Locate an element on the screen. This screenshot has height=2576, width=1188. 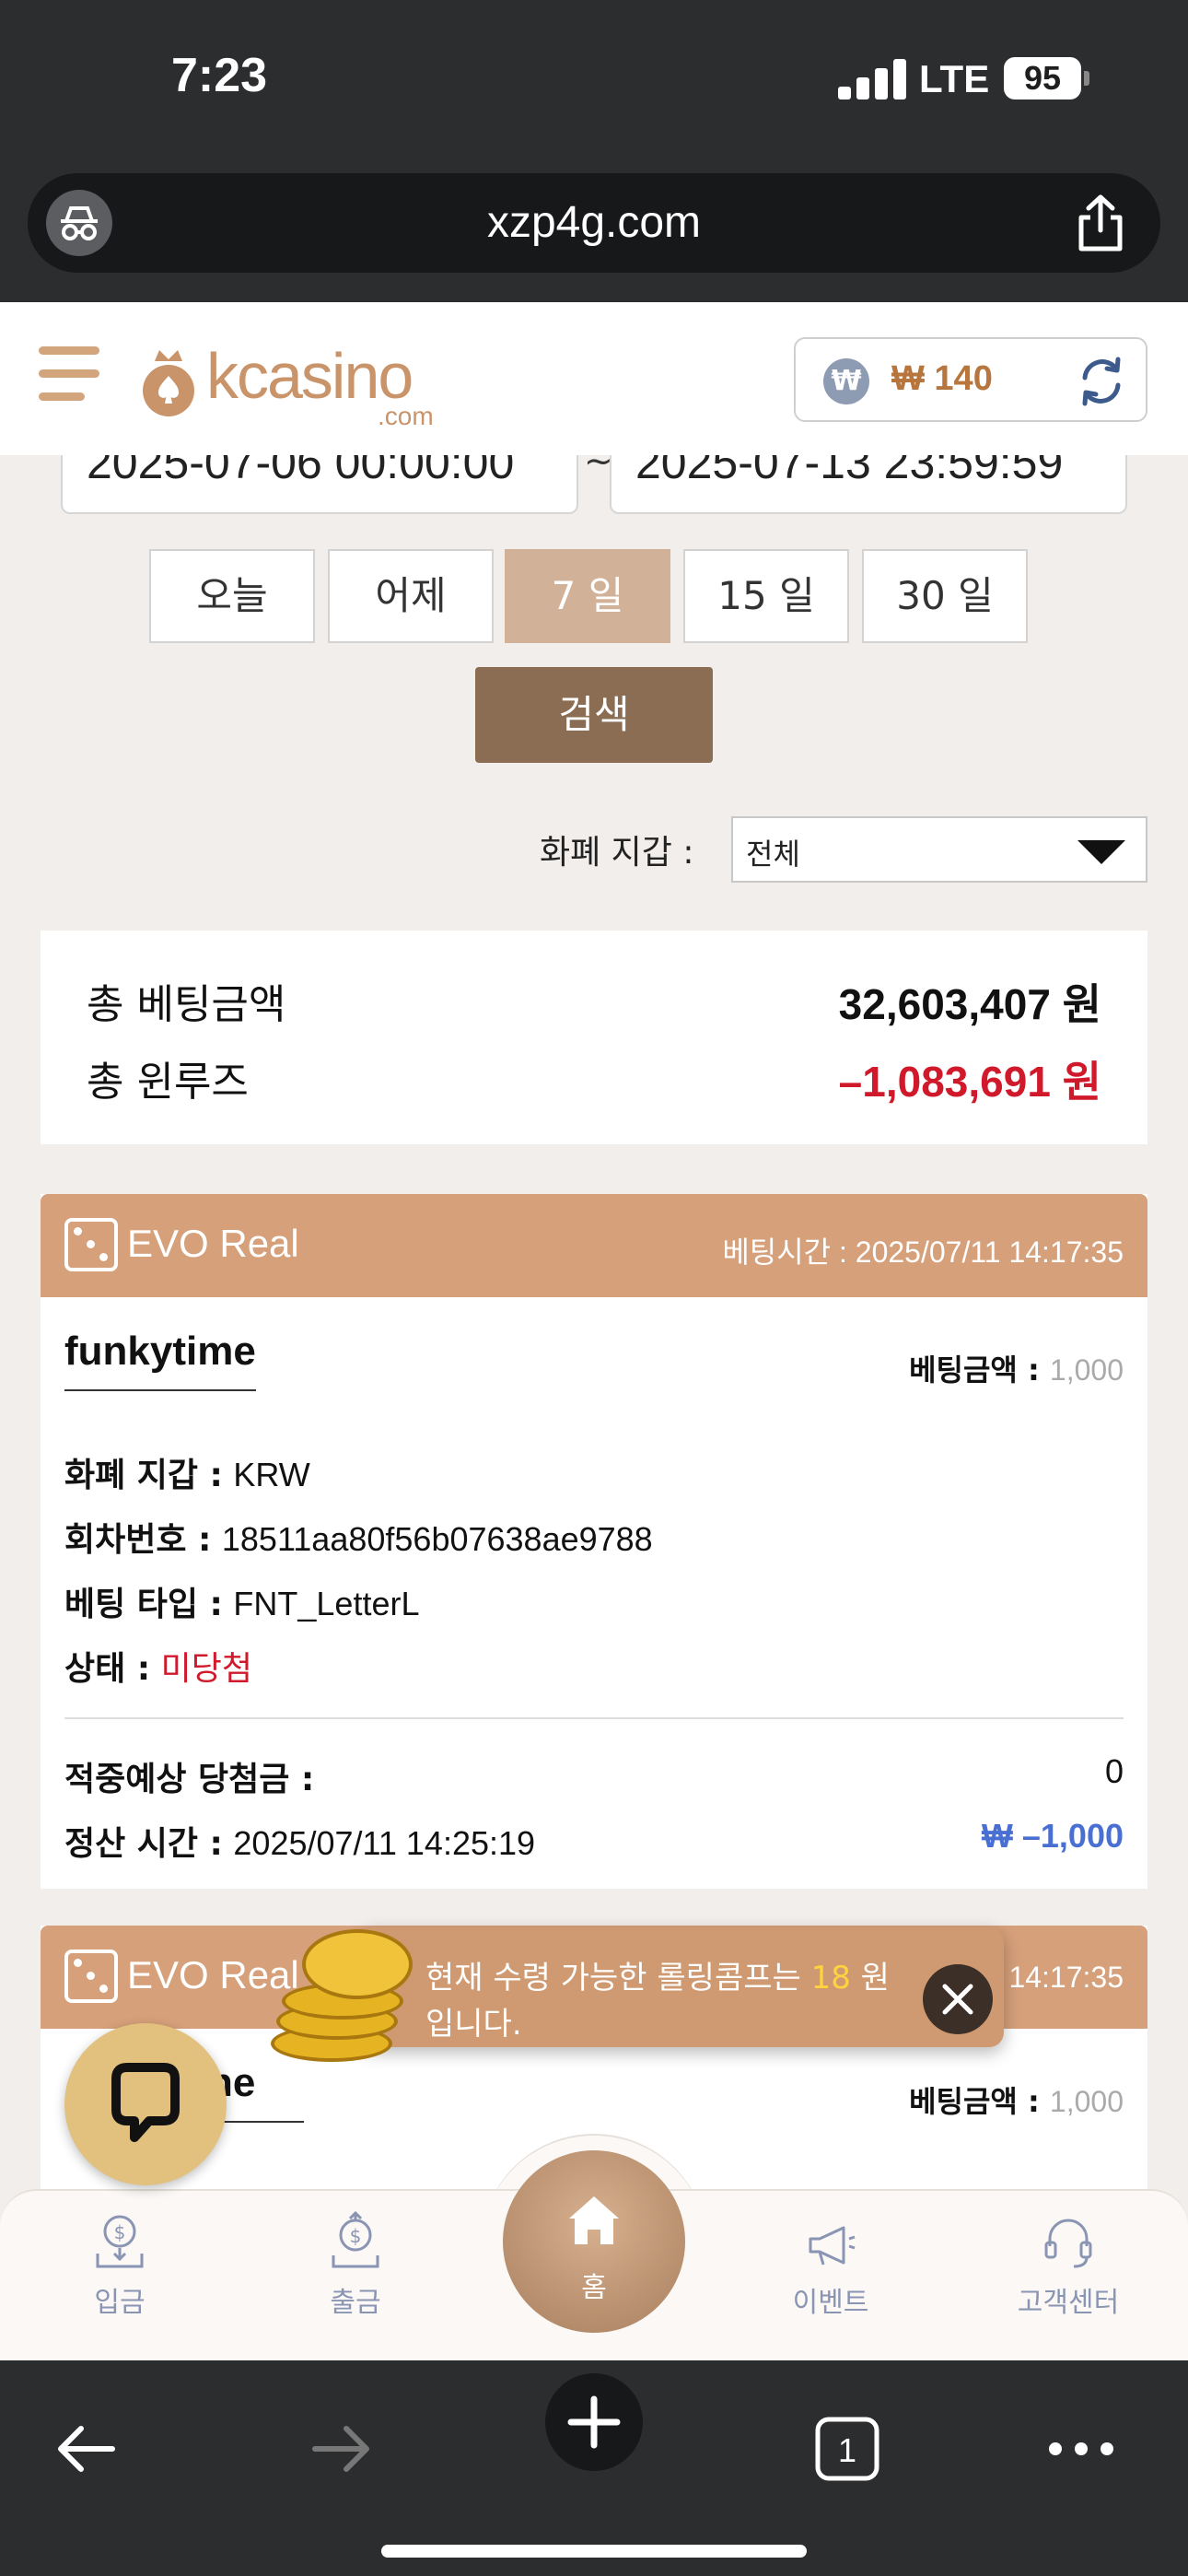
balance-box: ₩ ₩ 140 is located at coordinates (970, 379).